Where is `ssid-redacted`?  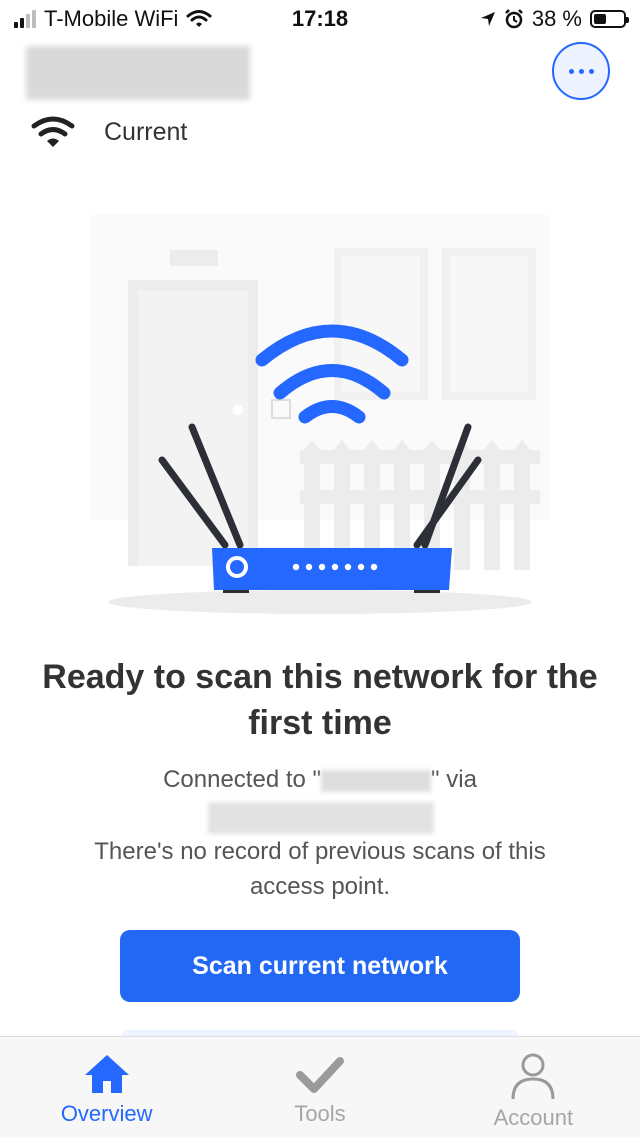 ssid-redacted is located at coordinates (376, 780).